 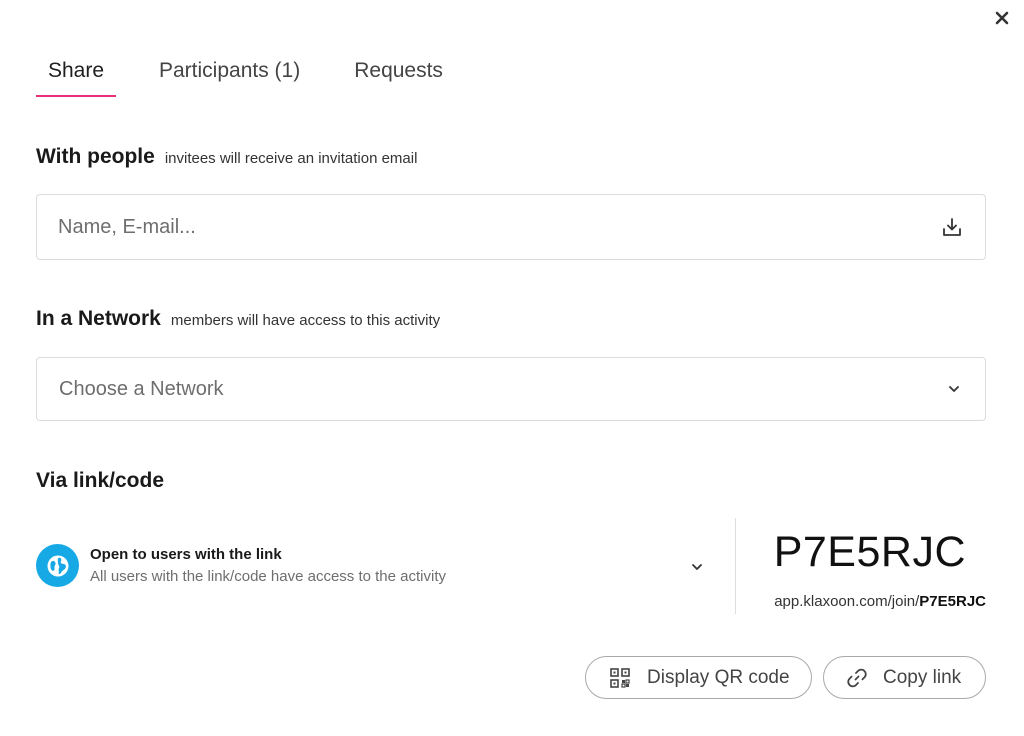 What do you see at coordinates (857, 678) in the screenshot?
I see `link-icon` at bounding box center [857, 678].